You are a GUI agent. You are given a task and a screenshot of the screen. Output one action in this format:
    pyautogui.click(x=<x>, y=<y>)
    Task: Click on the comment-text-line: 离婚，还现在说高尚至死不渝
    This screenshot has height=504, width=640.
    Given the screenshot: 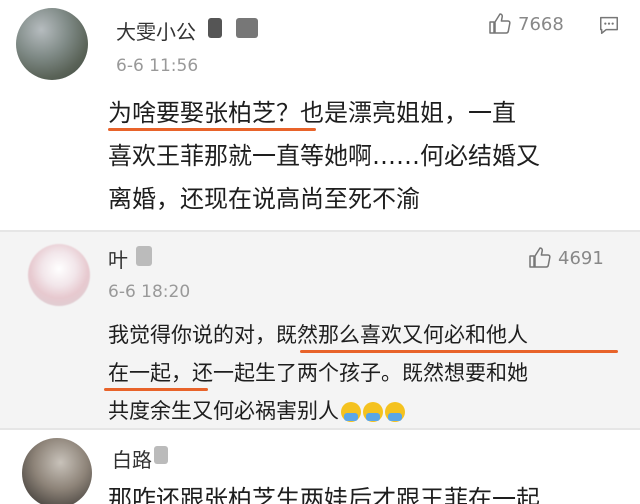 What is the action you would take?
    pyautogui.click(x=264, y=199)
    